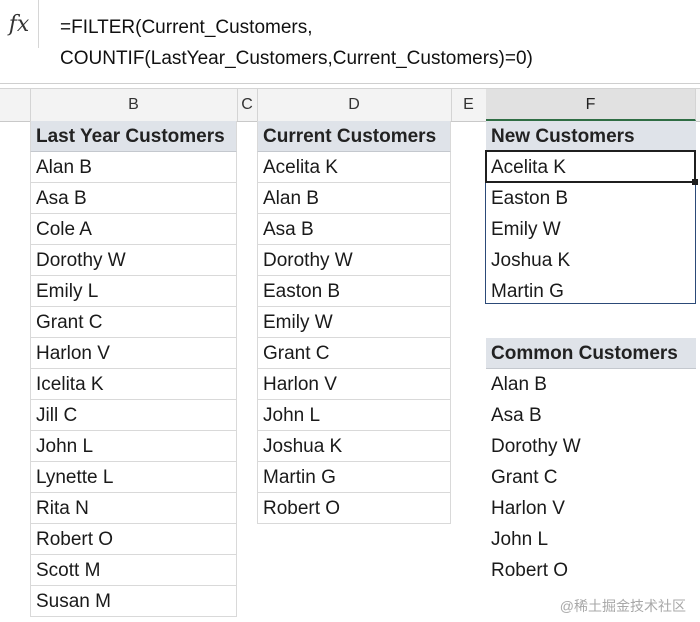  I want to click on fill-handle, so click(695, 182).